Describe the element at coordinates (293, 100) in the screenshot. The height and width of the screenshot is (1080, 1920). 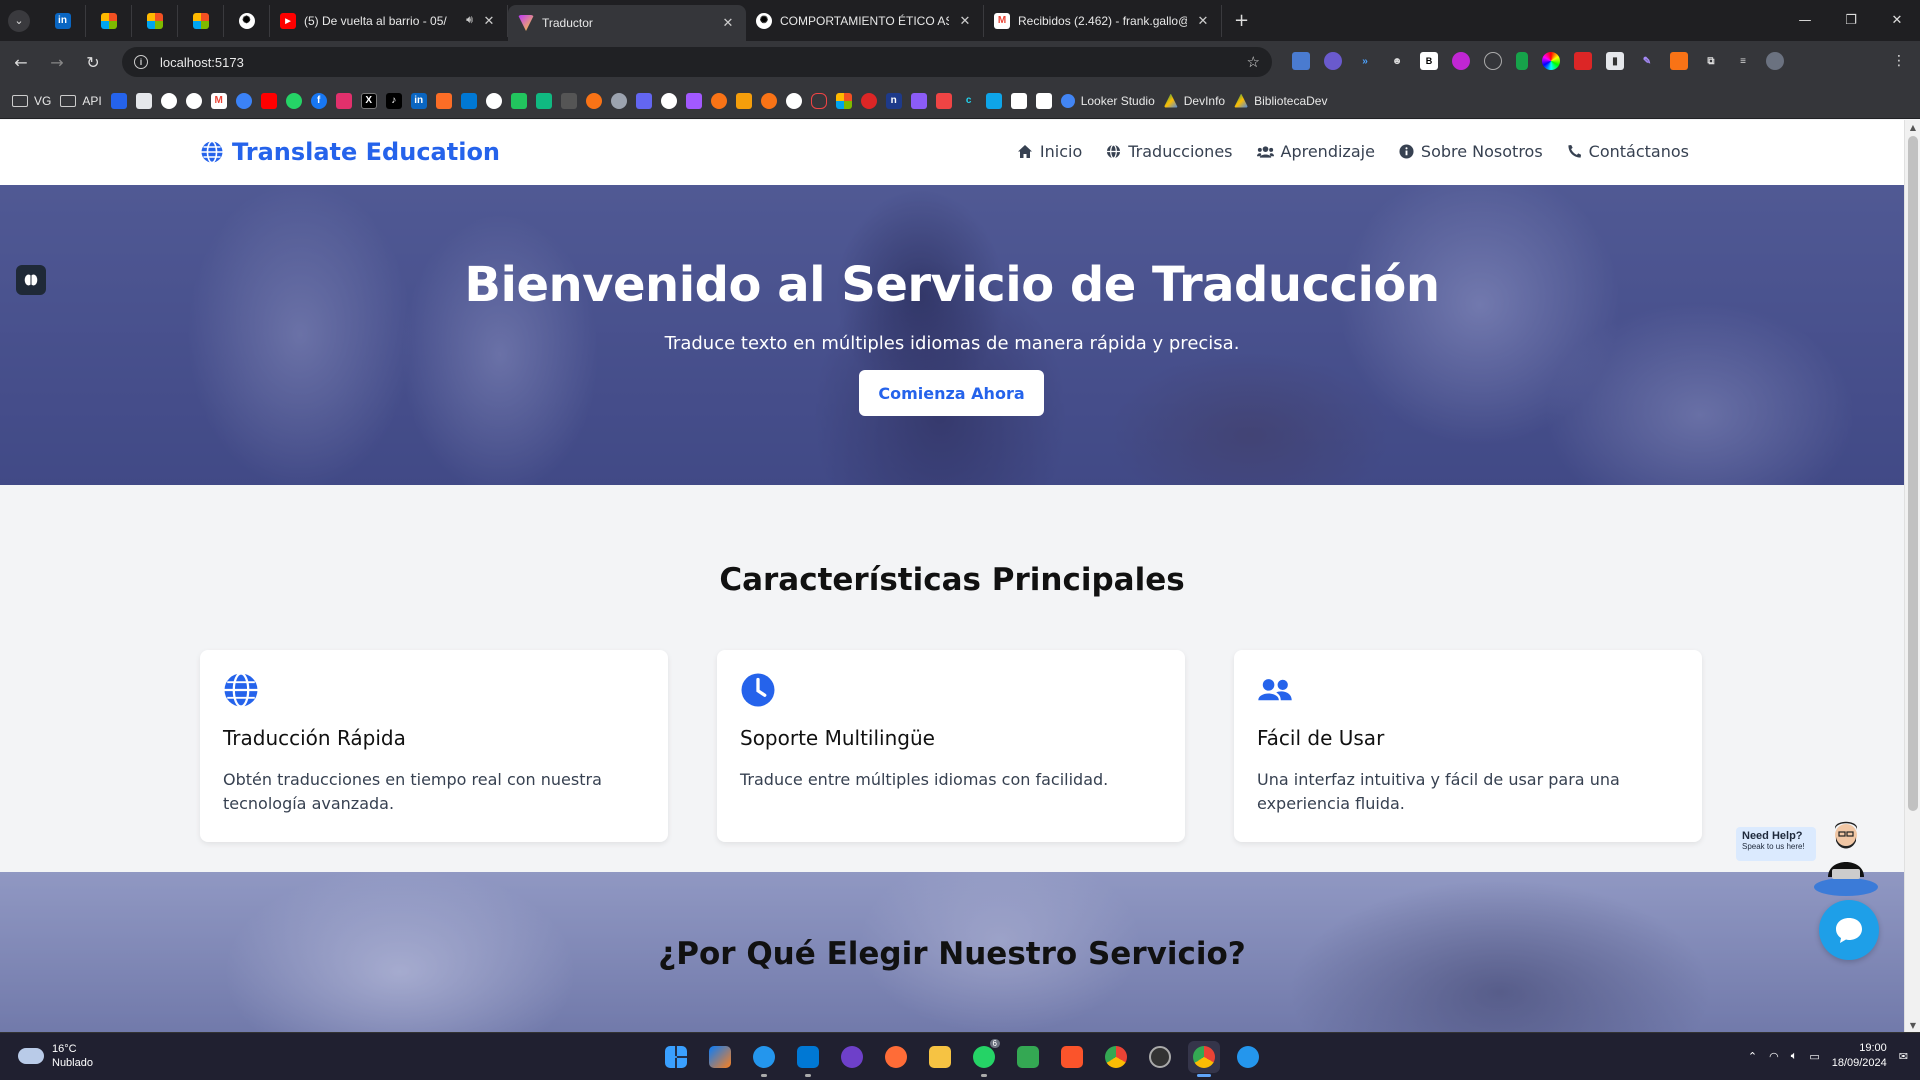
I see `bookmark-whatsapp-icon` at that location.